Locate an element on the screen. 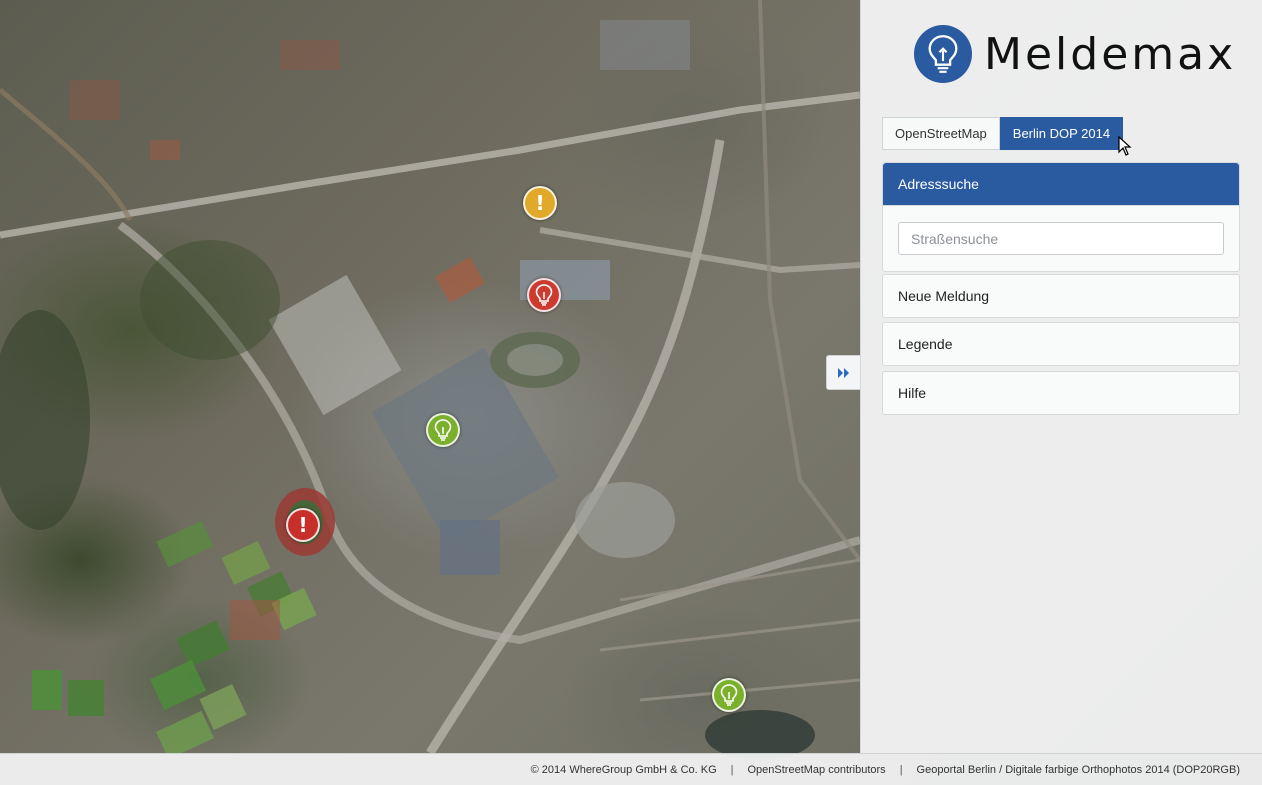 Image resolution: width=1262 pixels, height=785 pixels. layer-button-openstreetmap: OpenStreetMap is located at coordinates (941, 133).